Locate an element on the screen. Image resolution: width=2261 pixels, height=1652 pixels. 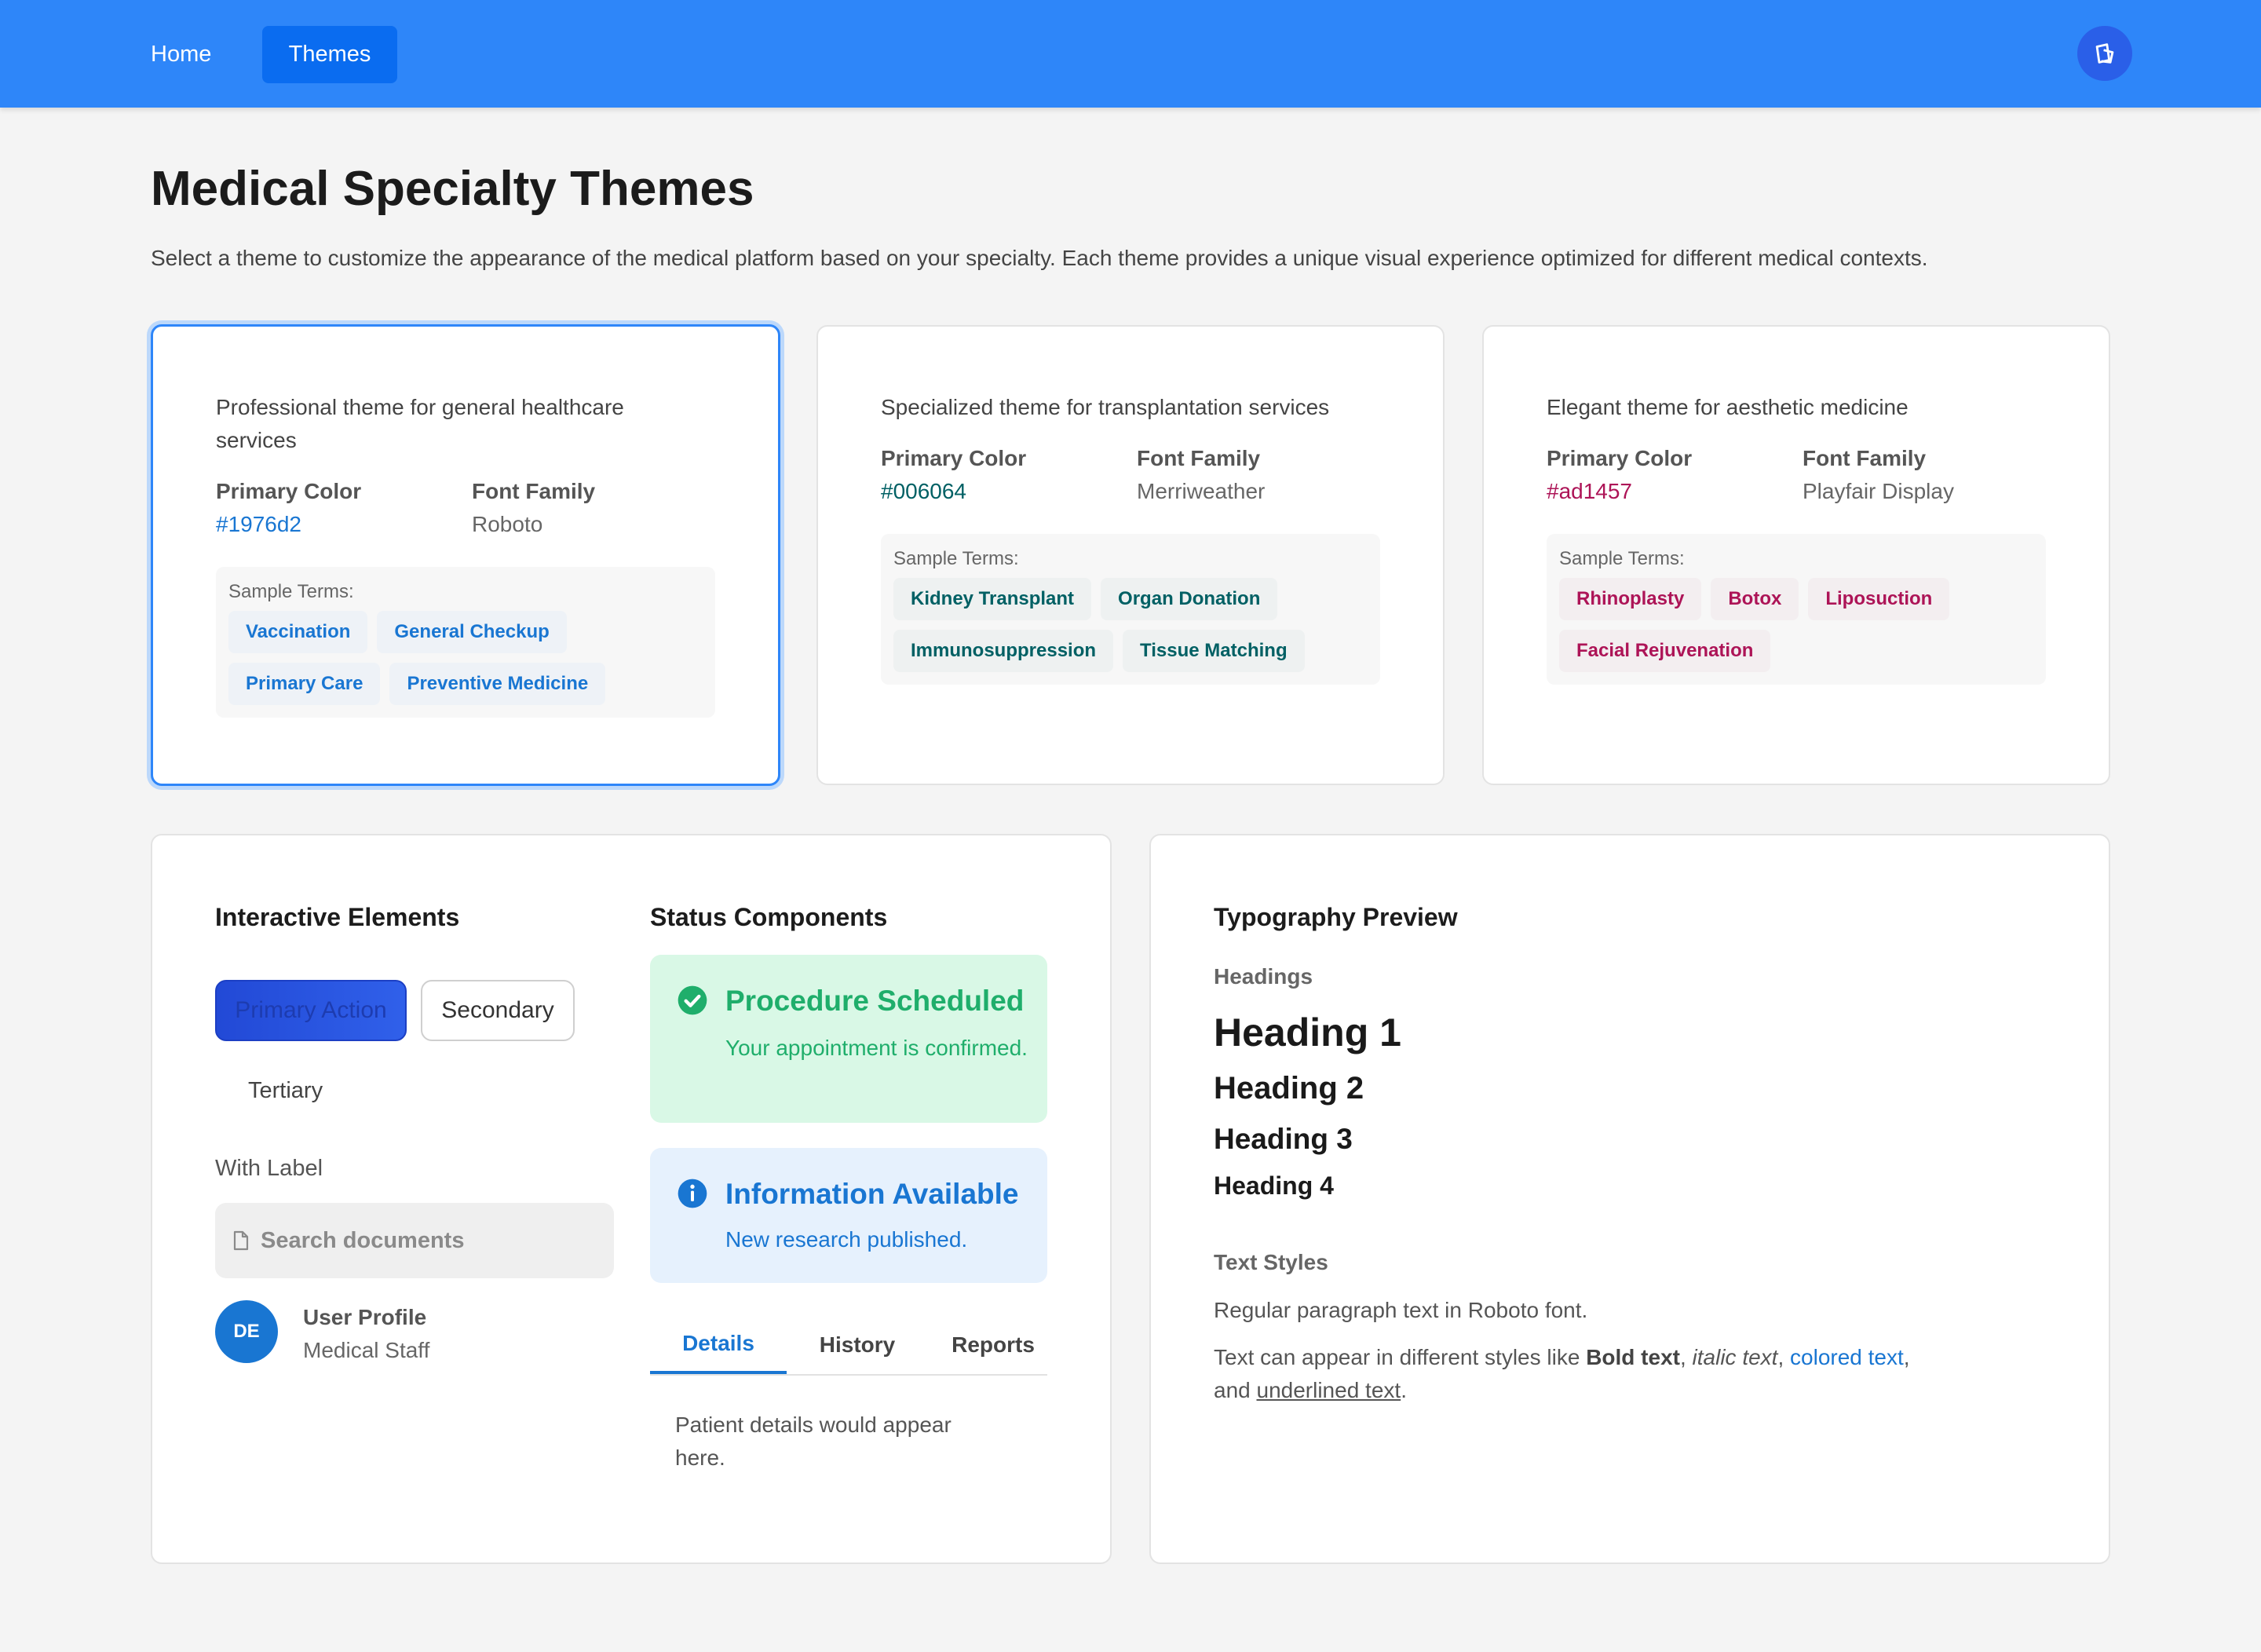
font-family-value: Merriweather is located at coordinates (1201, 491).